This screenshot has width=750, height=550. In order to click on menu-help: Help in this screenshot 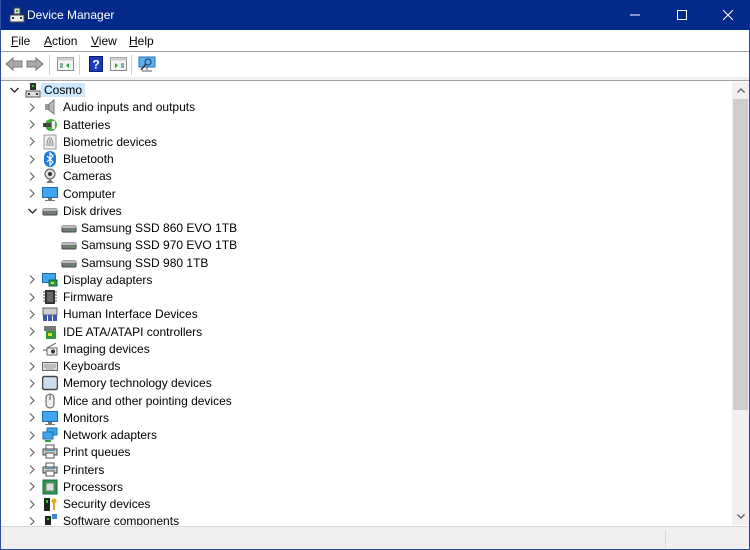, I will do `click(141, 41)`.